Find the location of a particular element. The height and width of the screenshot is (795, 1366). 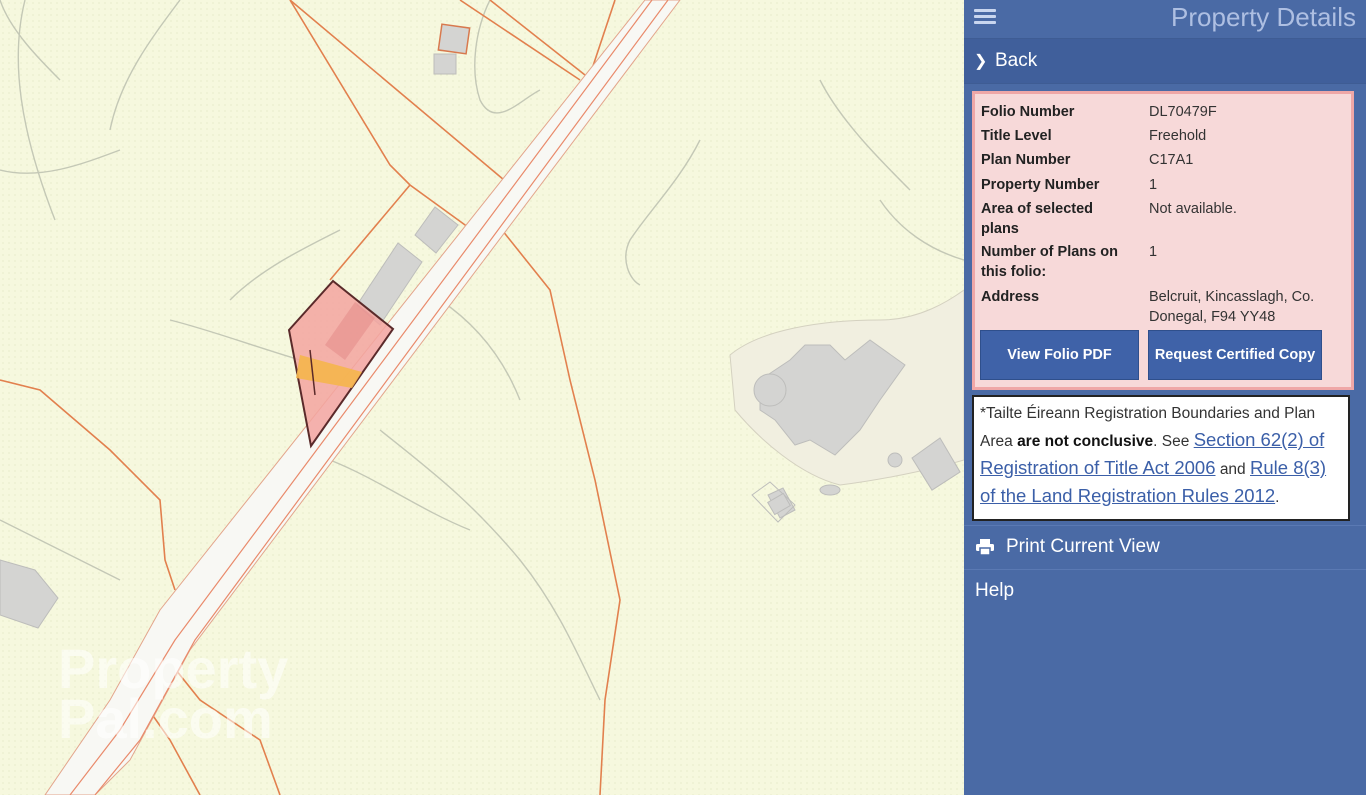

detail-value: Freehold is located at coordinates (1178, 136).